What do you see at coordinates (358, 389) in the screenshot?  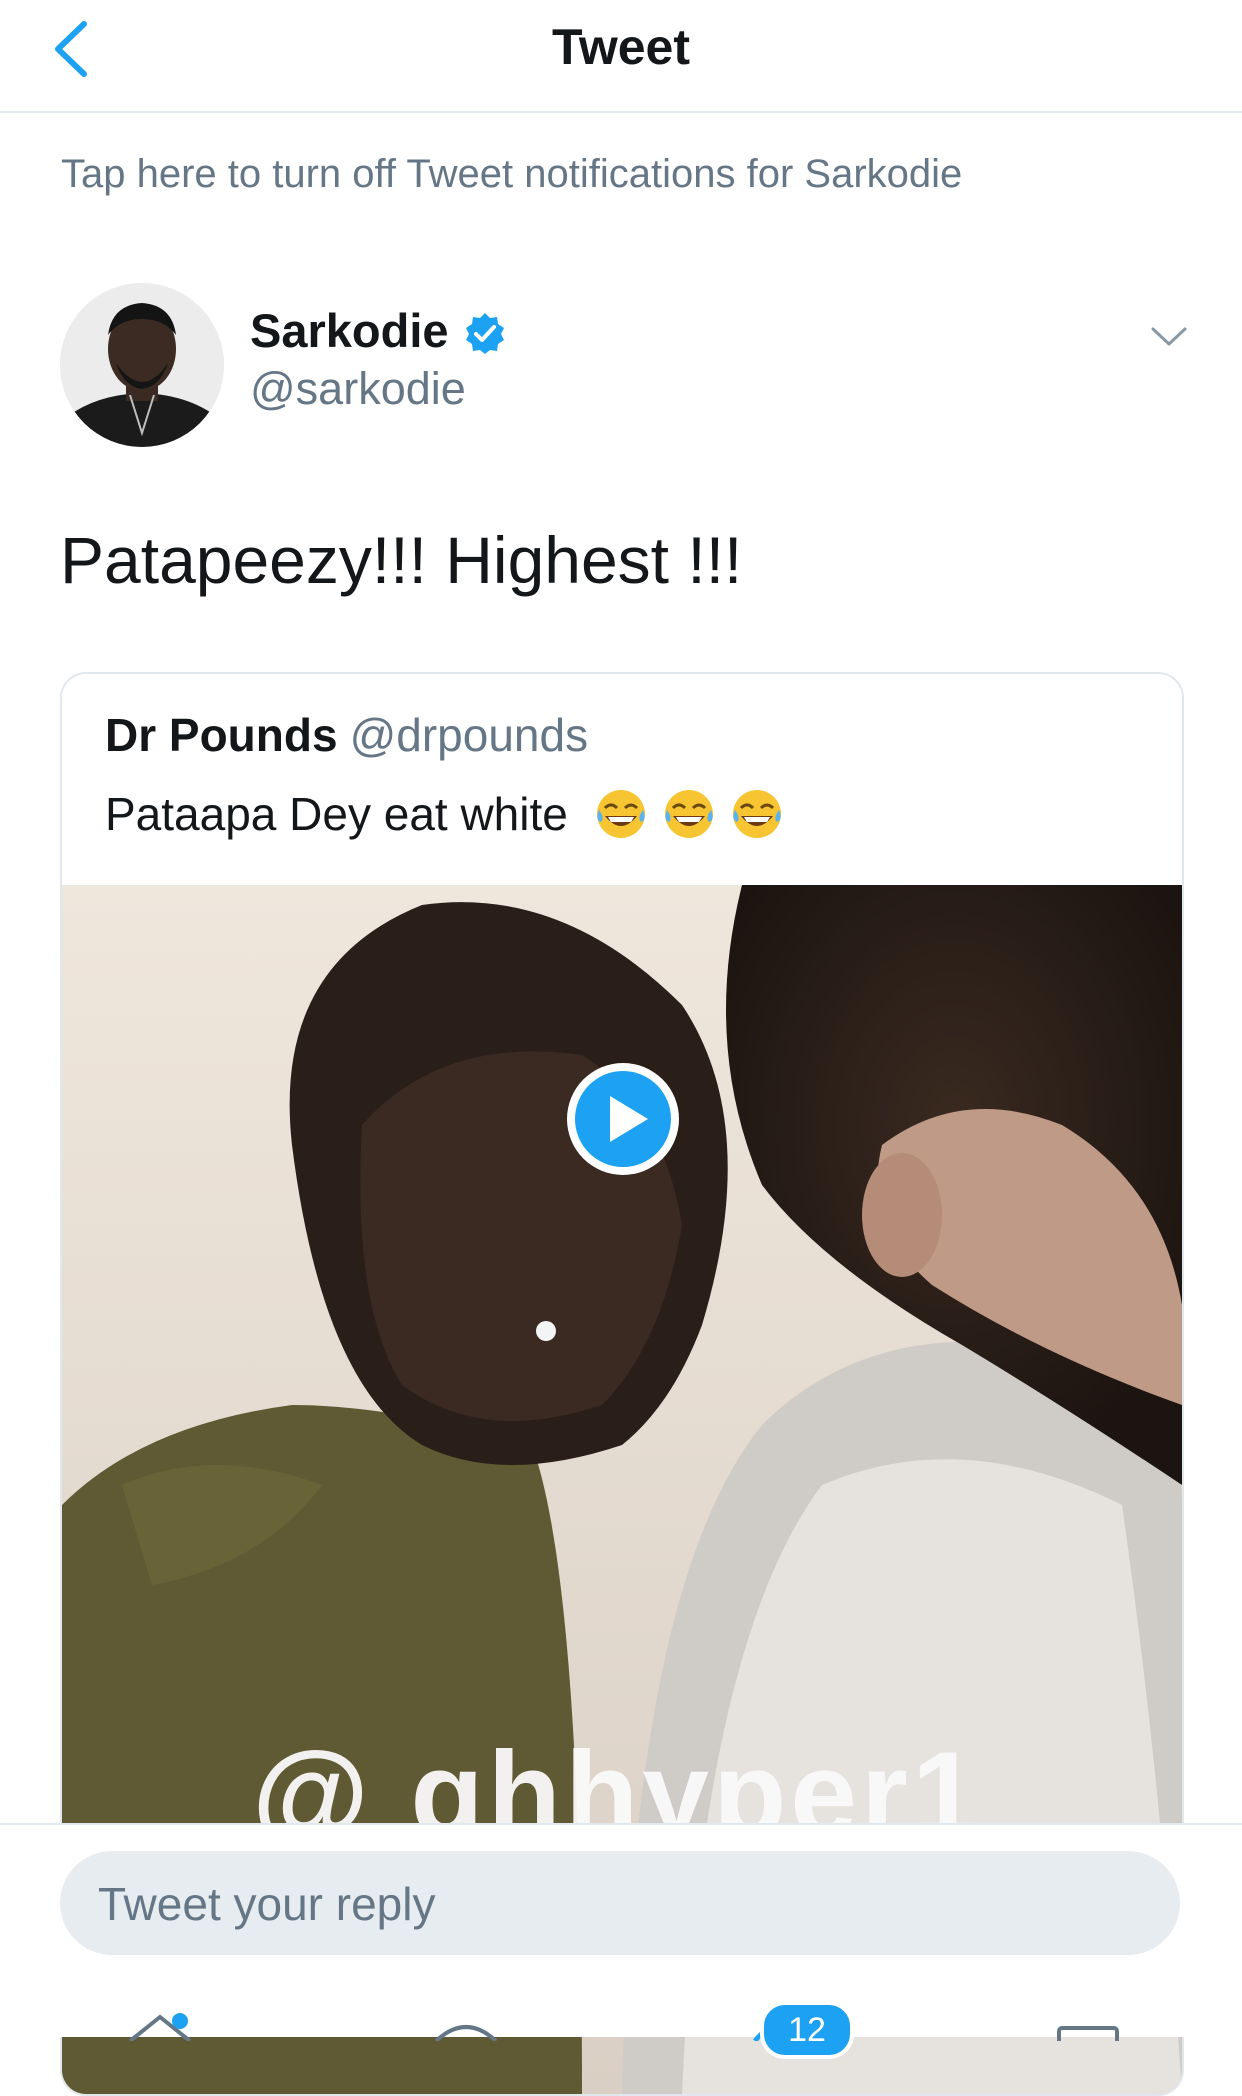 I see `author-handle: @sarkodie` at bounding box center [358, 389].